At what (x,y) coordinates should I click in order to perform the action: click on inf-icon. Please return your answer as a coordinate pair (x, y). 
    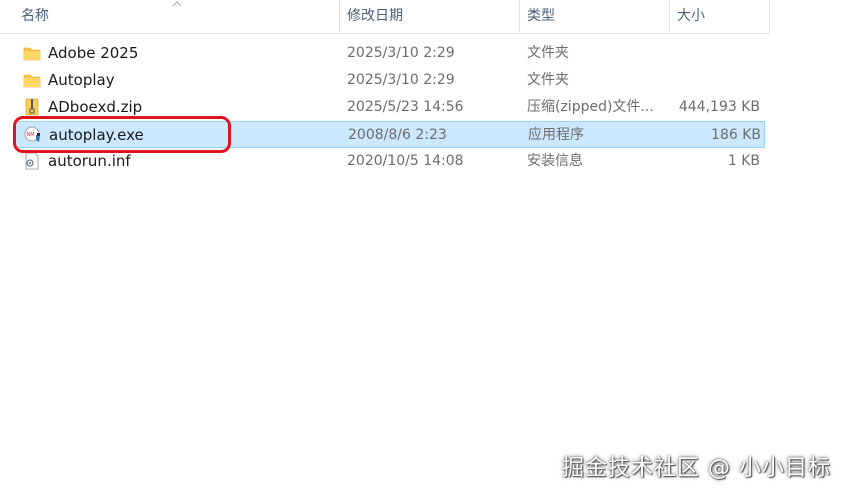
    Looking at the image, I should click on (32, 161).